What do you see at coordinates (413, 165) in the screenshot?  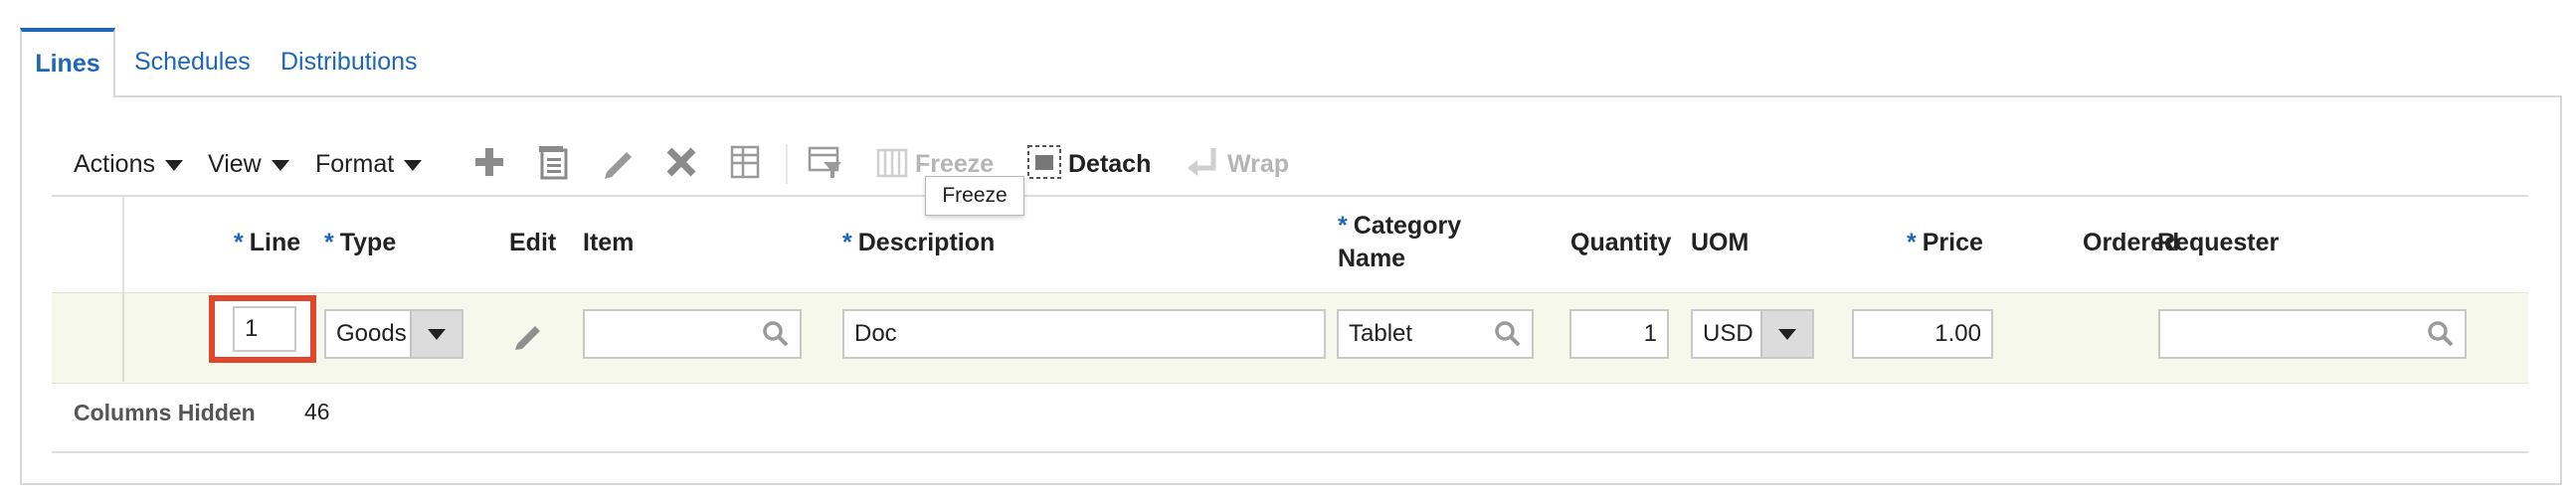 I see `format-caret-icon` at bounding box center [413, 165].